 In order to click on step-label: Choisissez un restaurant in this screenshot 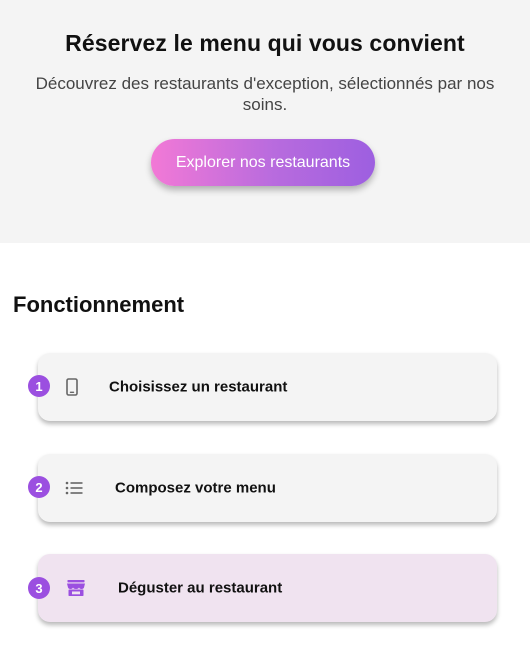, I will do `click(198, 387)`.